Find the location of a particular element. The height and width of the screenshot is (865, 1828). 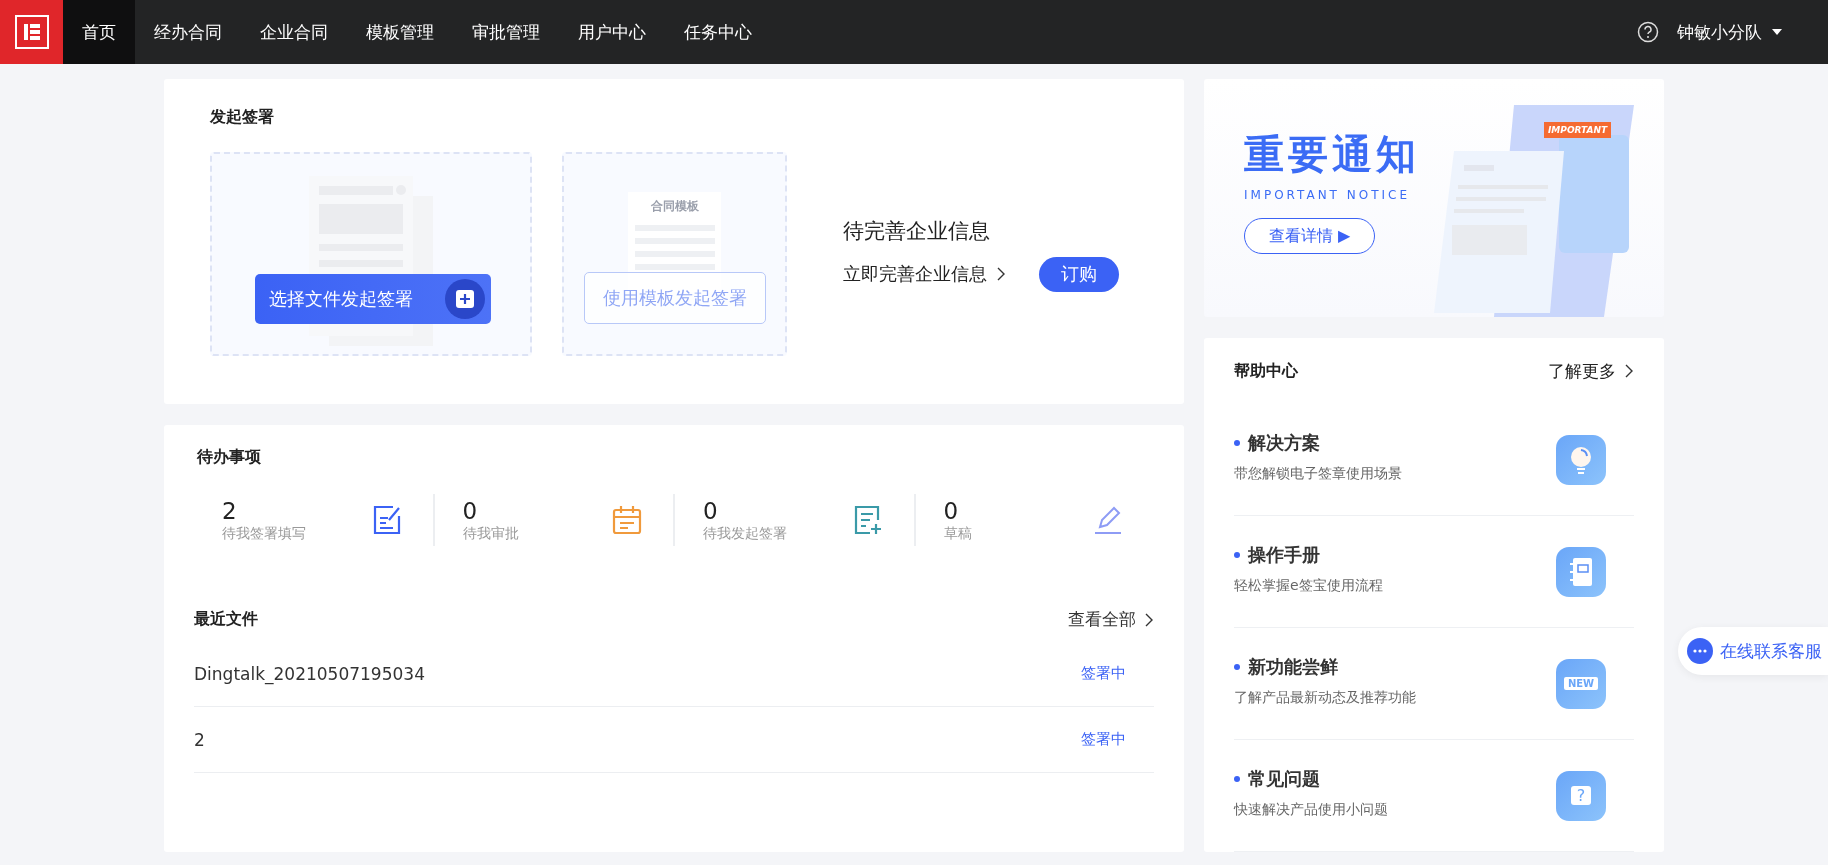

plus-icon is located at coordinates (465, 299).